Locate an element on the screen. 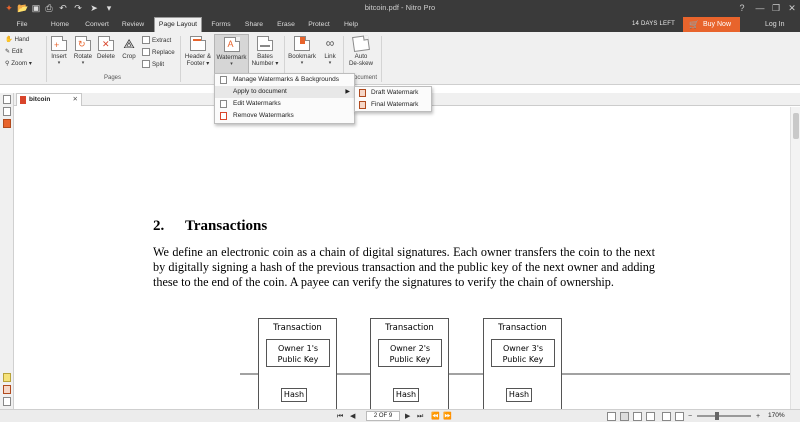  split-button: Split is located at coordinates (153, 65).